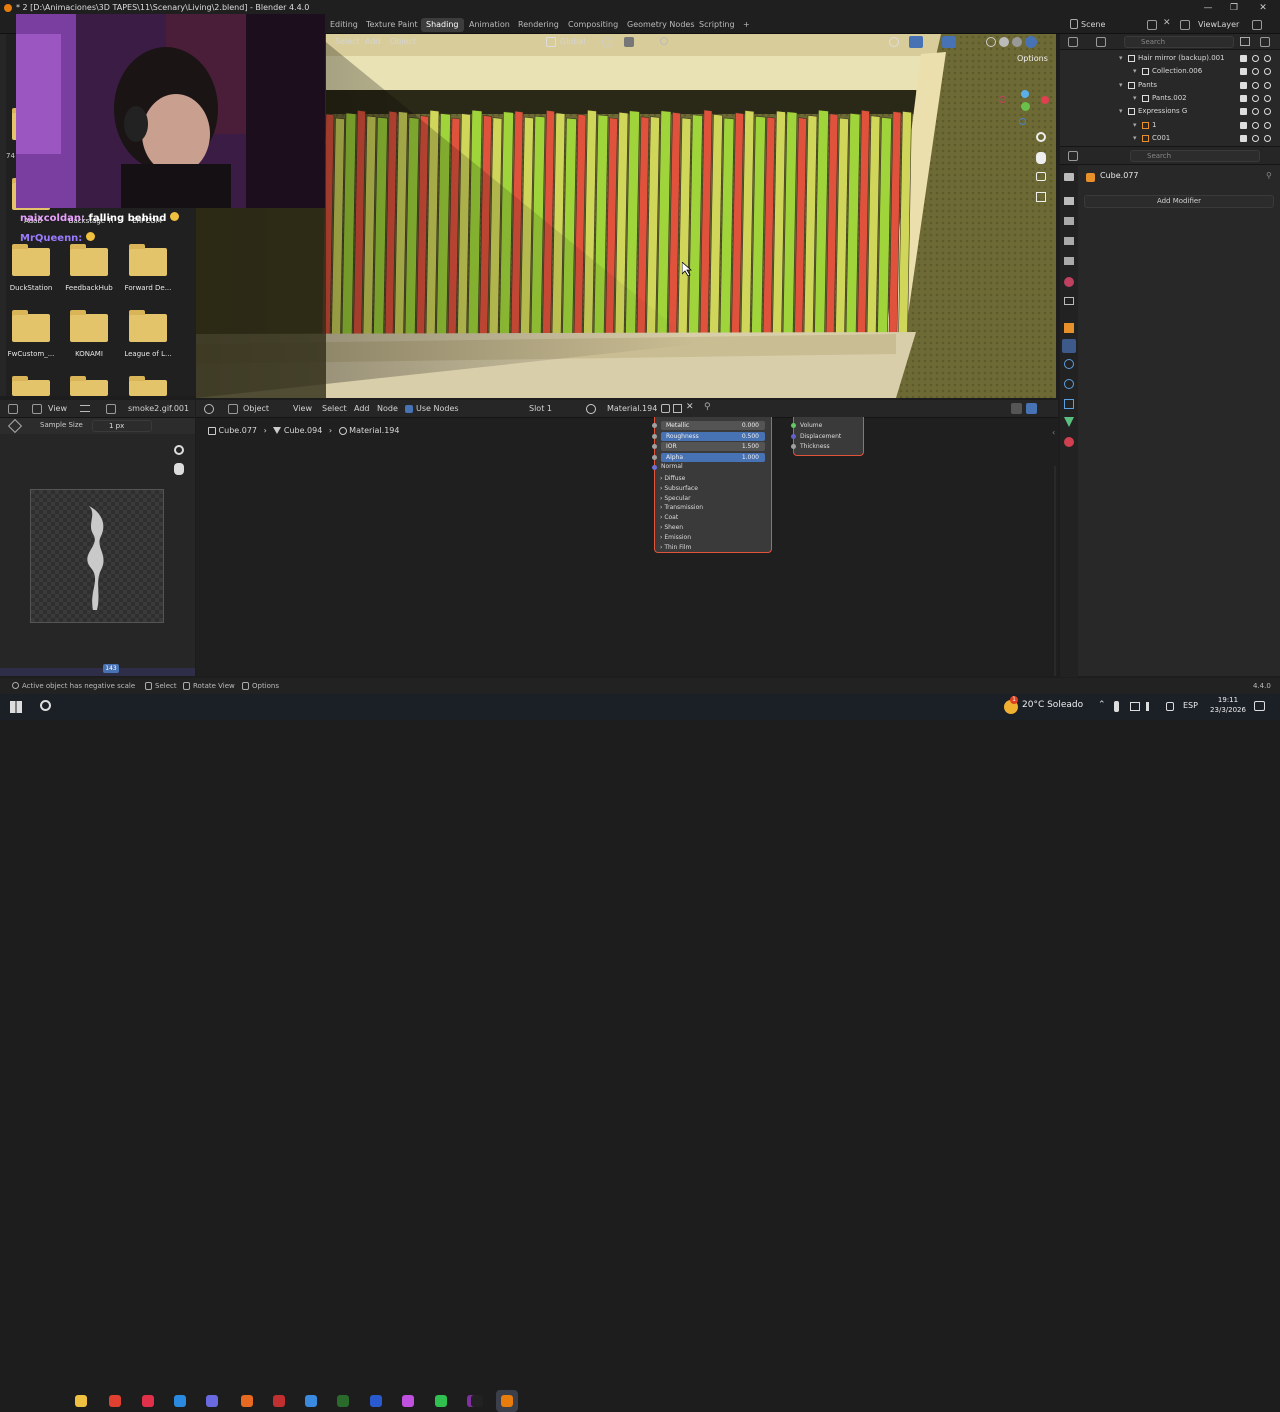  I want to click on fake-user-icon, so click(665, 408).